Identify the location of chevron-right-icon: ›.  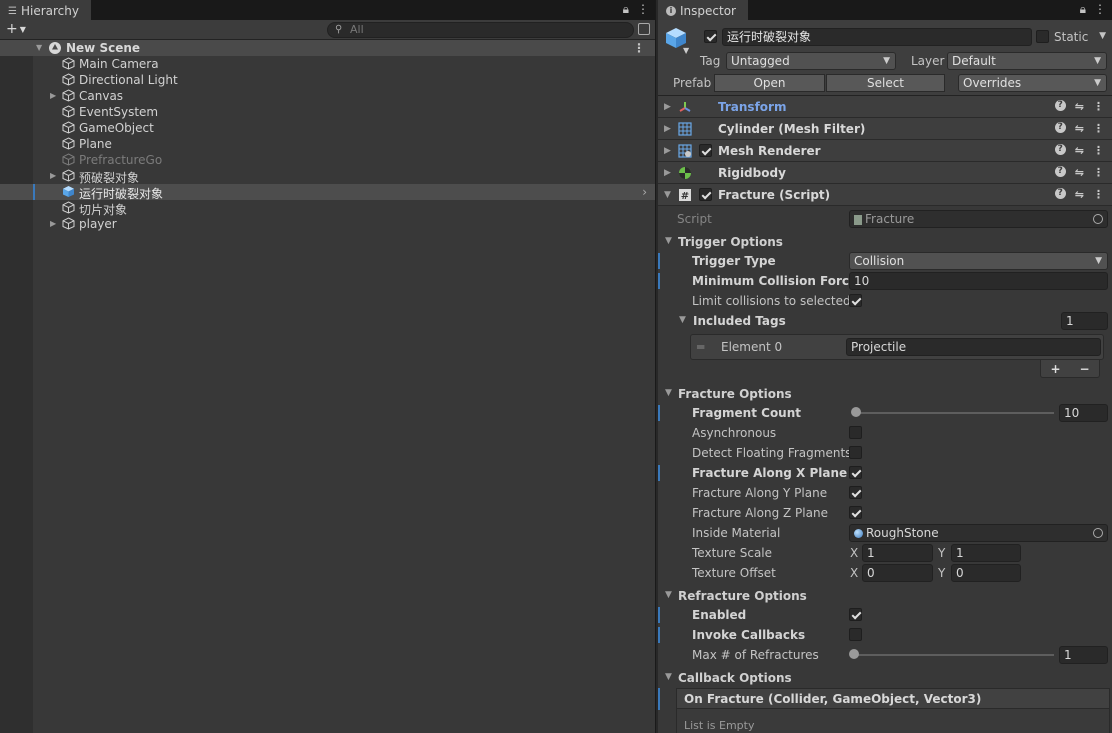
(644, 192).